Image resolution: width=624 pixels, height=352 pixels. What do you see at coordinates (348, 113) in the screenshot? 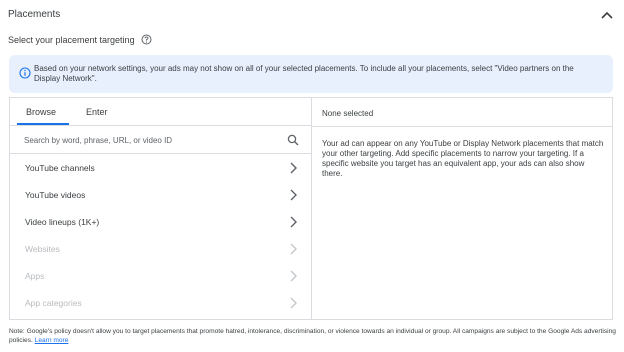
I see `selected-count: None selected` at bounding box center [348, 113].